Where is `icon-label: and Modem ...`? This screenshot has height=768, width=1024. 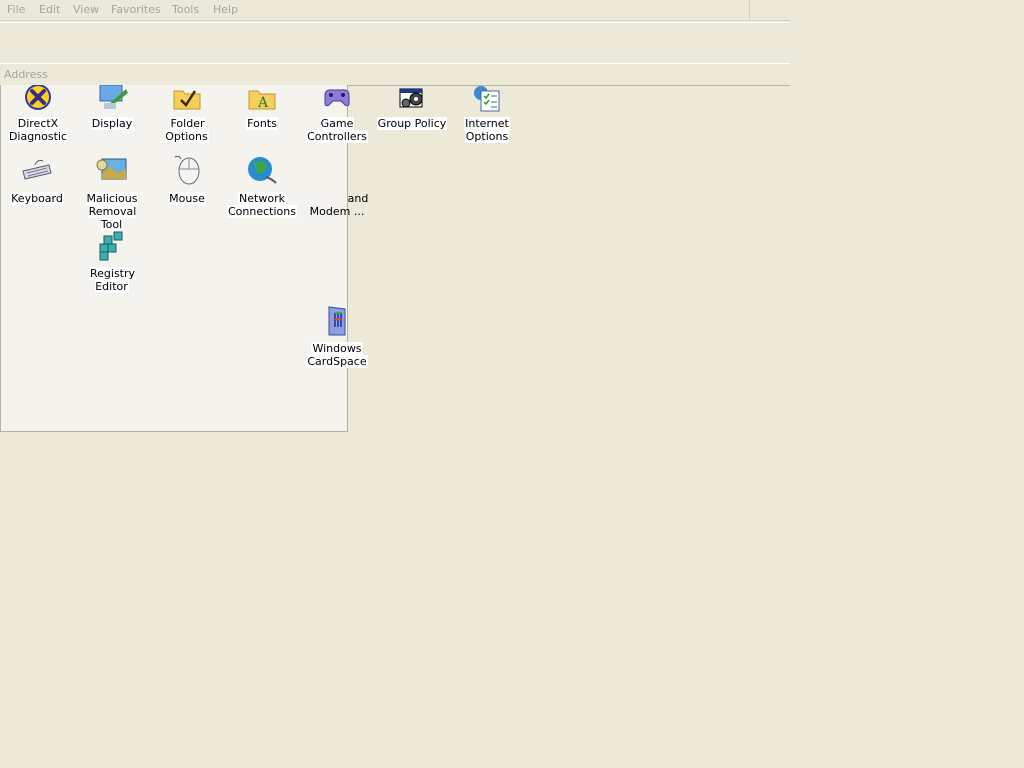
icon-label: and Modem ... is located at coordinates (339, 205).